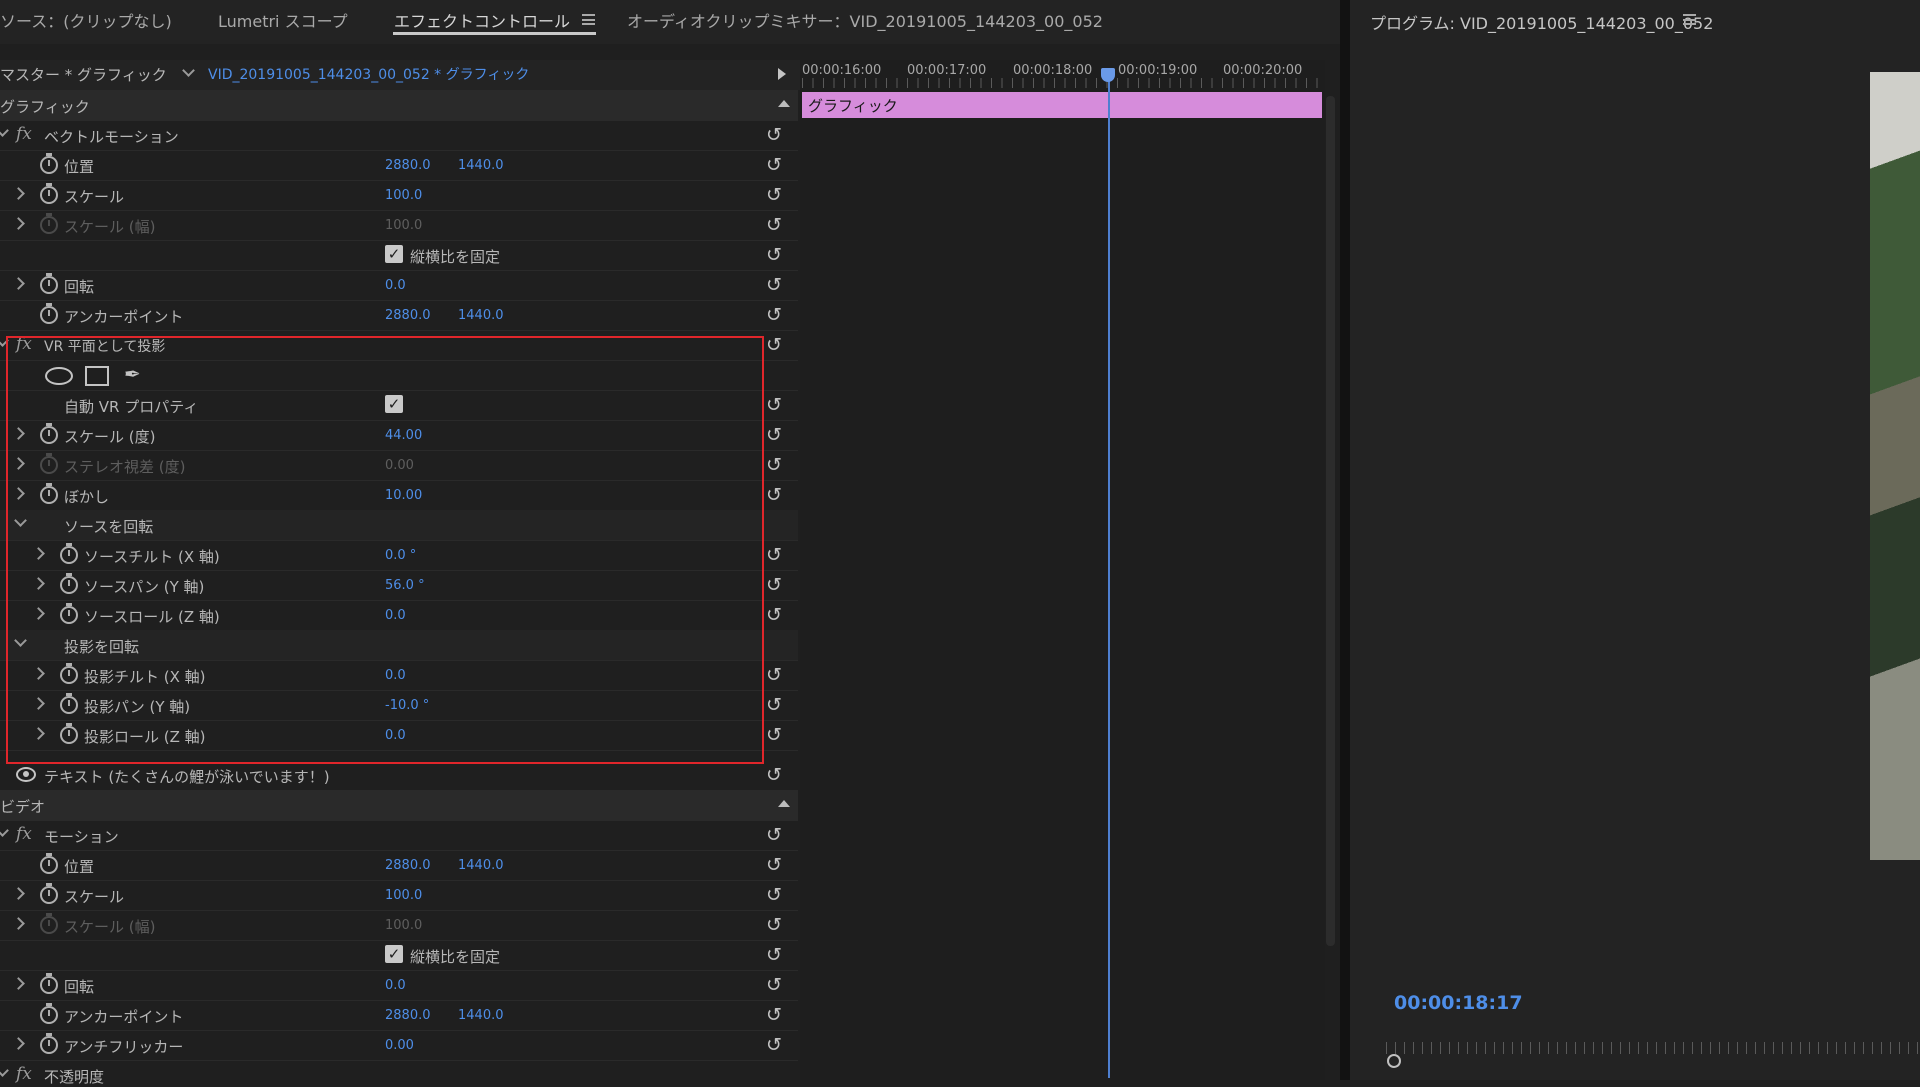  Describe the element at coordinates (1062, 83) in the screenshot. I see `time-ruler` at that location.